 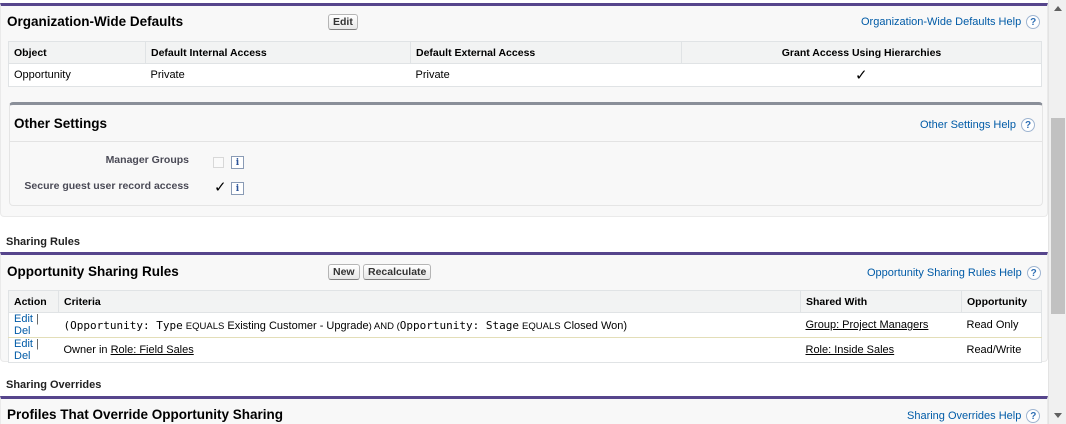 What do you see at coordinates (343, 22) in the screenshot?
I see `org-defaults-edit-button: Edit` at bounding box center [343, 22].